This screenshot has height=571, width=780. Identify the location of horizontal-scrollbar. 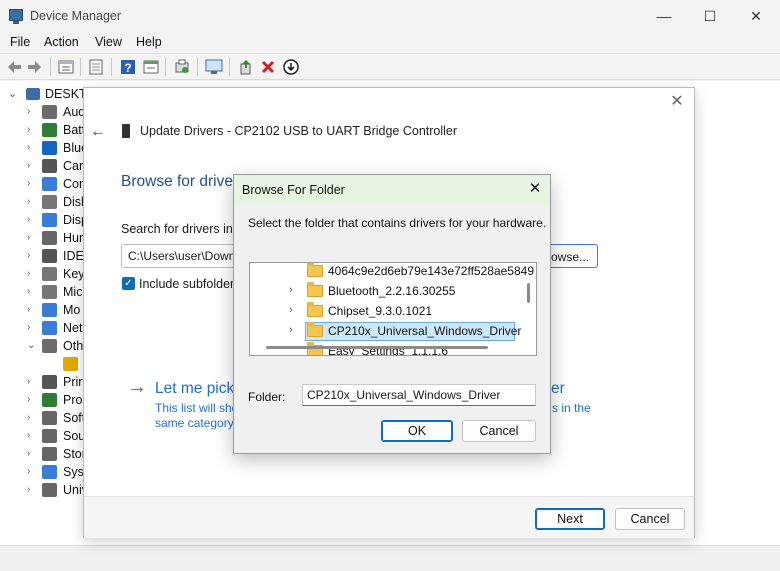
(377, 347).